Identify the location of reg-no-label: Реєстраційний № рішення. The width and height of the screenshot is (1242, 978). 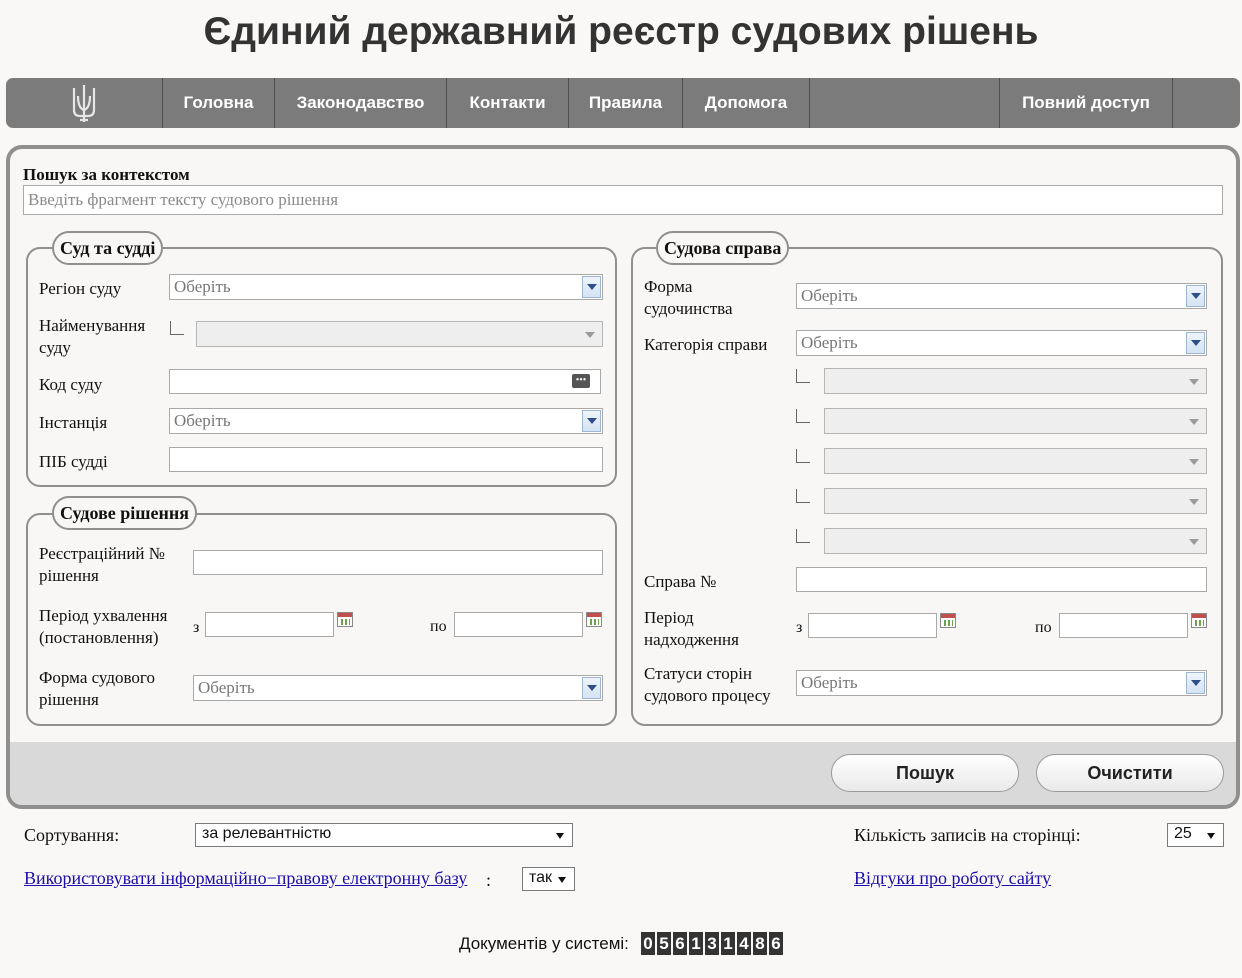
(102, 564).